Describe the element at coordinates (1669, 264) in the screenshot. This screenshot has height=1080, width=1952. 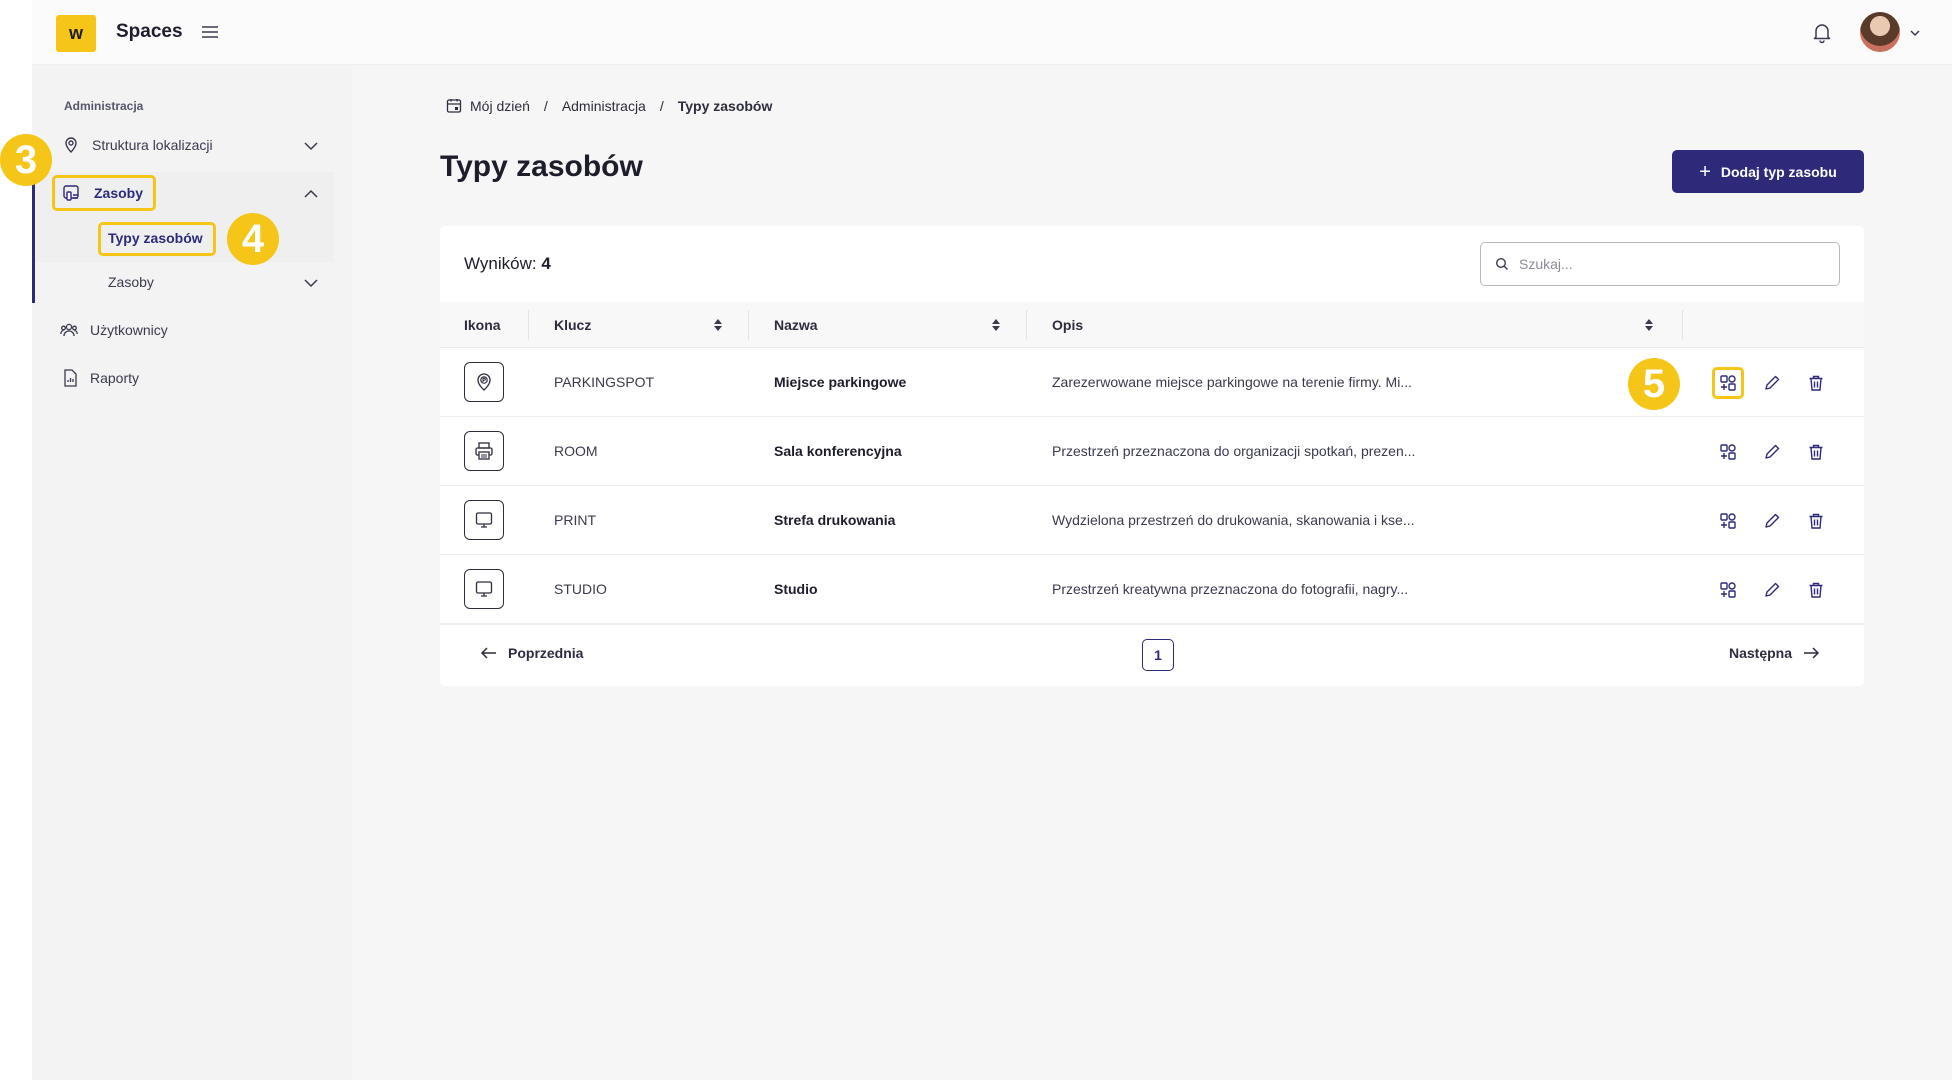
I see `search-input` at that location.